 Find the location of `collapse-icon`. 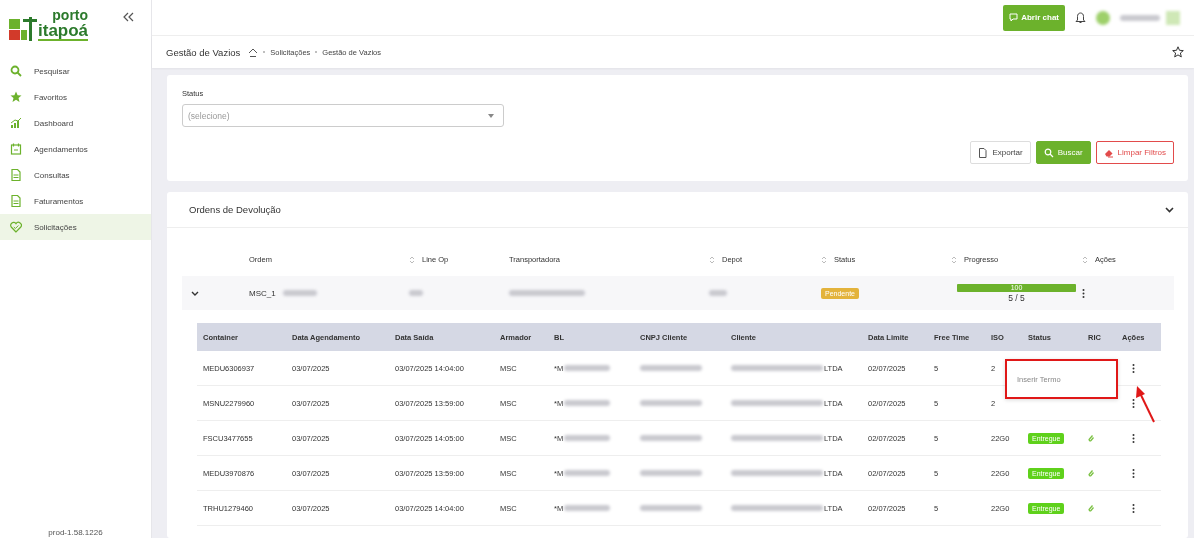

collapse-icon is located at coordinates (129, 17).